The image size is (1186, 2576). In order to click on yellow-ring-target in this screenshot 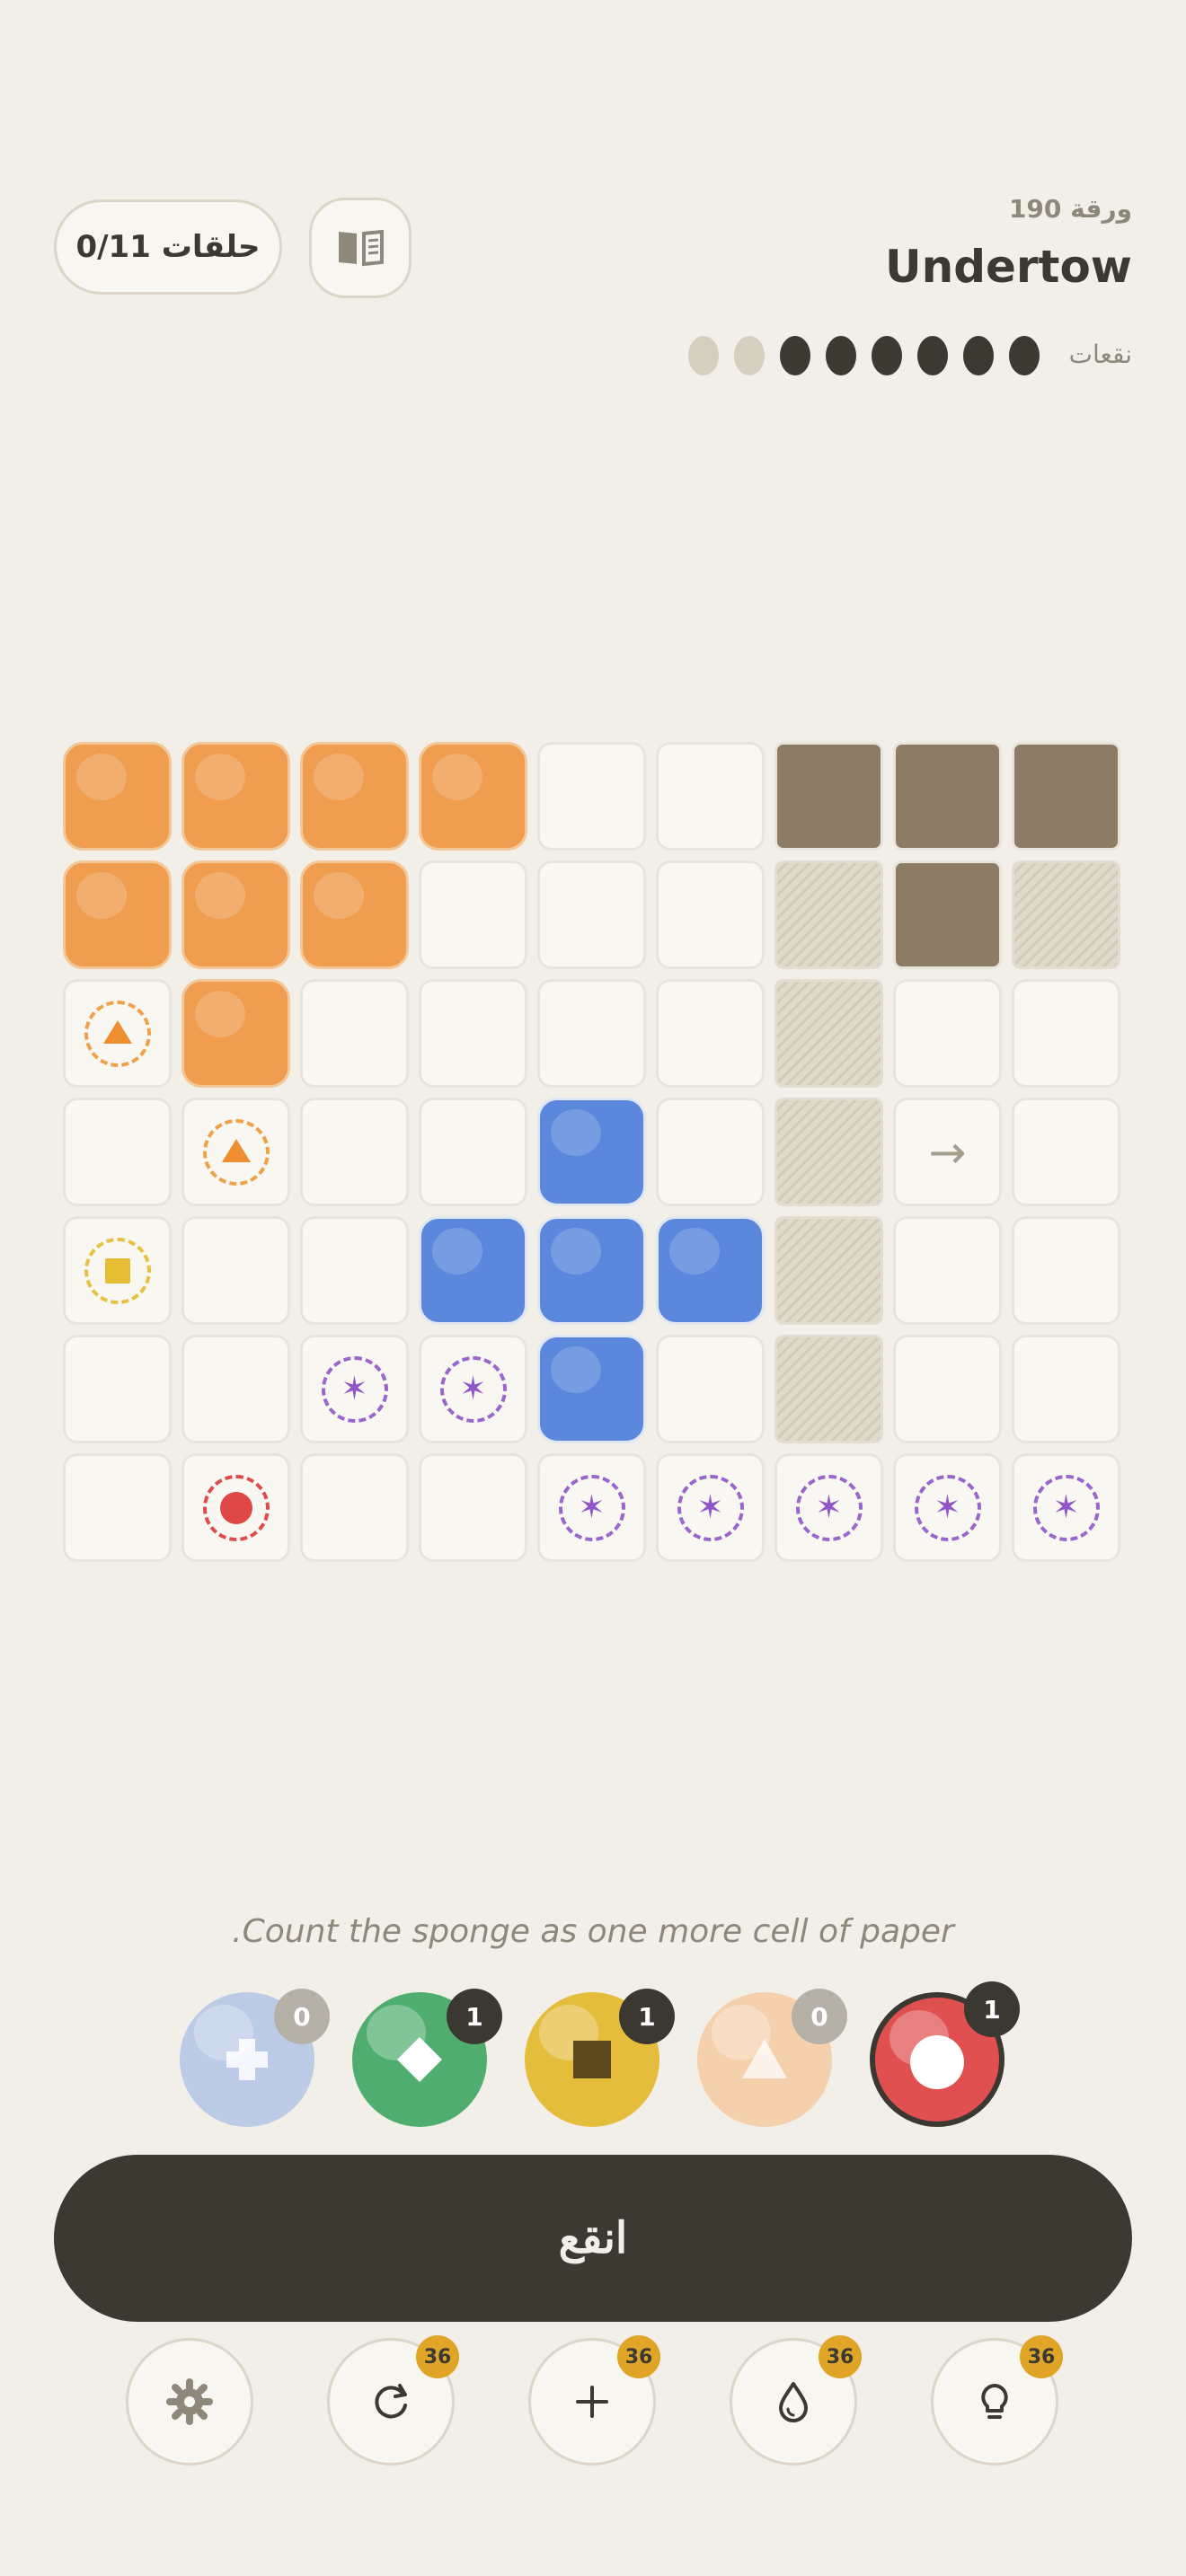, I will do `click(117, 1270)`.